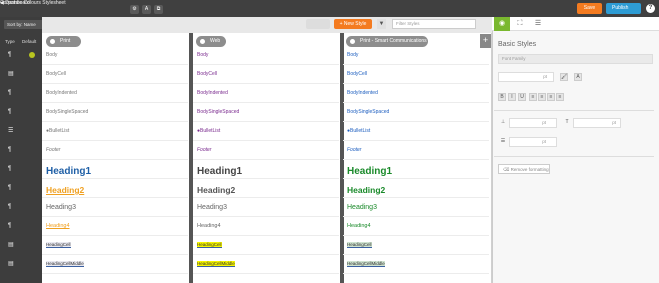 The width and height of the screenshot is (659, 283). What do you see at coordinates (134, 9) in the screenshot?
I see `settings-icon: ⚙` at bounding box center [134, 9].